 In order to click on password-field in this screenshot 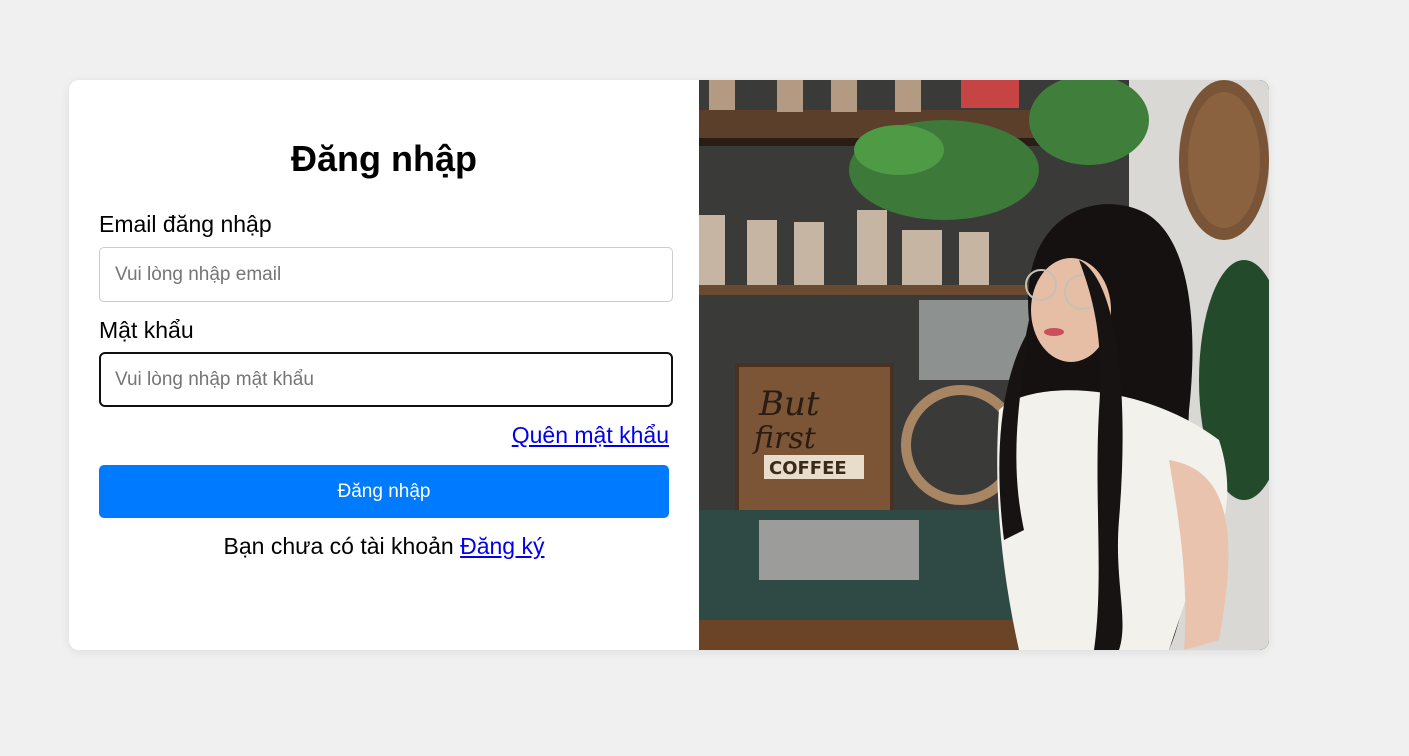, I will do `click(386, 379)`.